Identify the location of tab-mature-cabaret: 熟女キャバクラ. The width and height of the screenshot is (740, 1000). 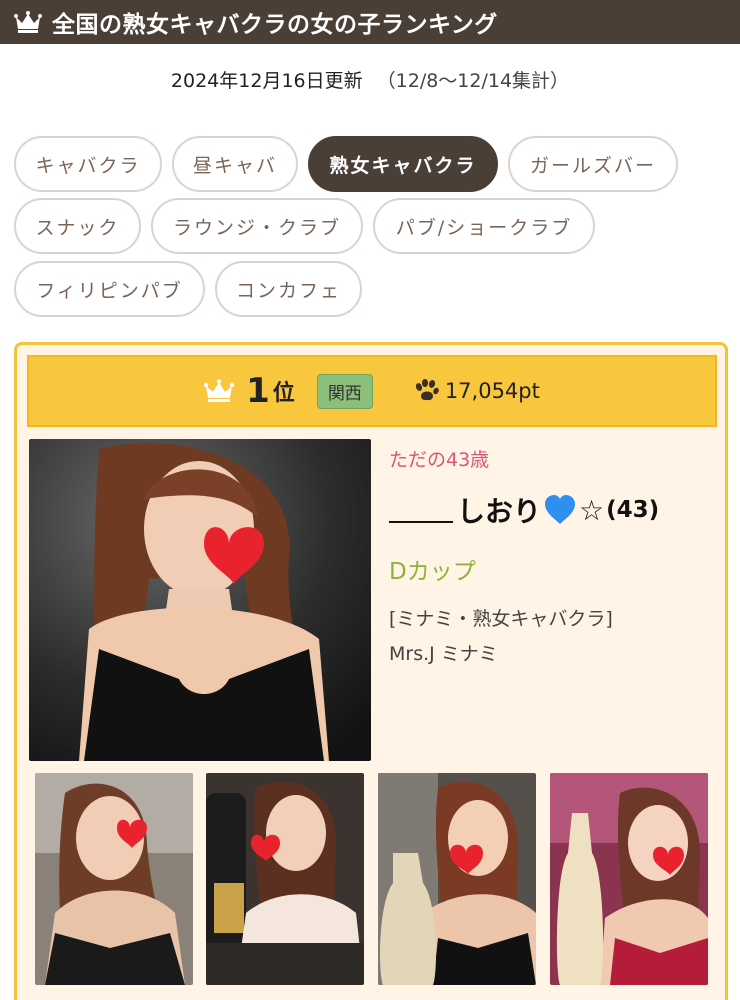
(403, 164).